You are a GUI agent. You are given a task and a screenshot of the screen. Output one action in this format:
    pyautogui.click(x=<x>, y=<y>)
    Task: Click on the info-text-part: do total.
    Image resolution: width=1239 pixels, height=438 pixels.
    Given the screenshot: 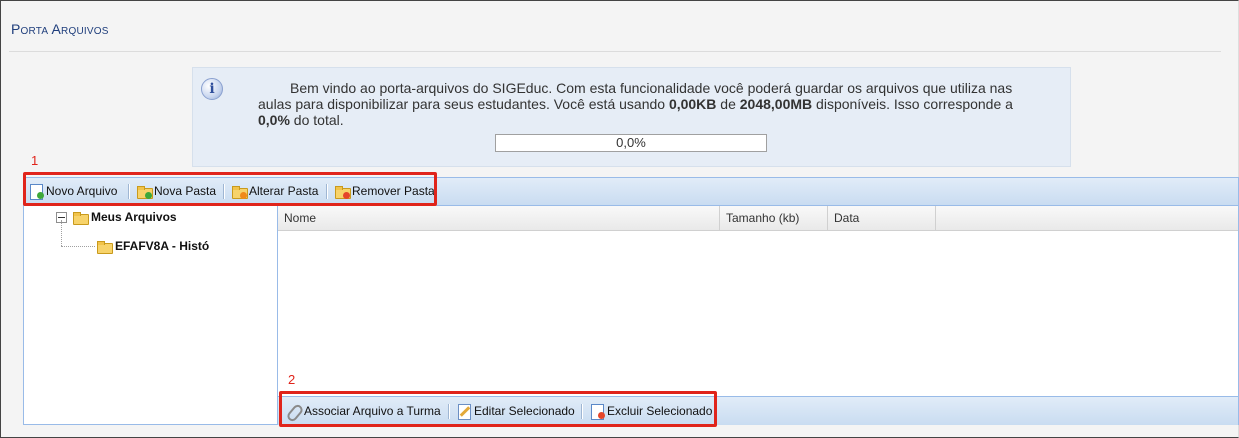 What is the action you would take?
    pyautogui.click(x=316, y=120)
    